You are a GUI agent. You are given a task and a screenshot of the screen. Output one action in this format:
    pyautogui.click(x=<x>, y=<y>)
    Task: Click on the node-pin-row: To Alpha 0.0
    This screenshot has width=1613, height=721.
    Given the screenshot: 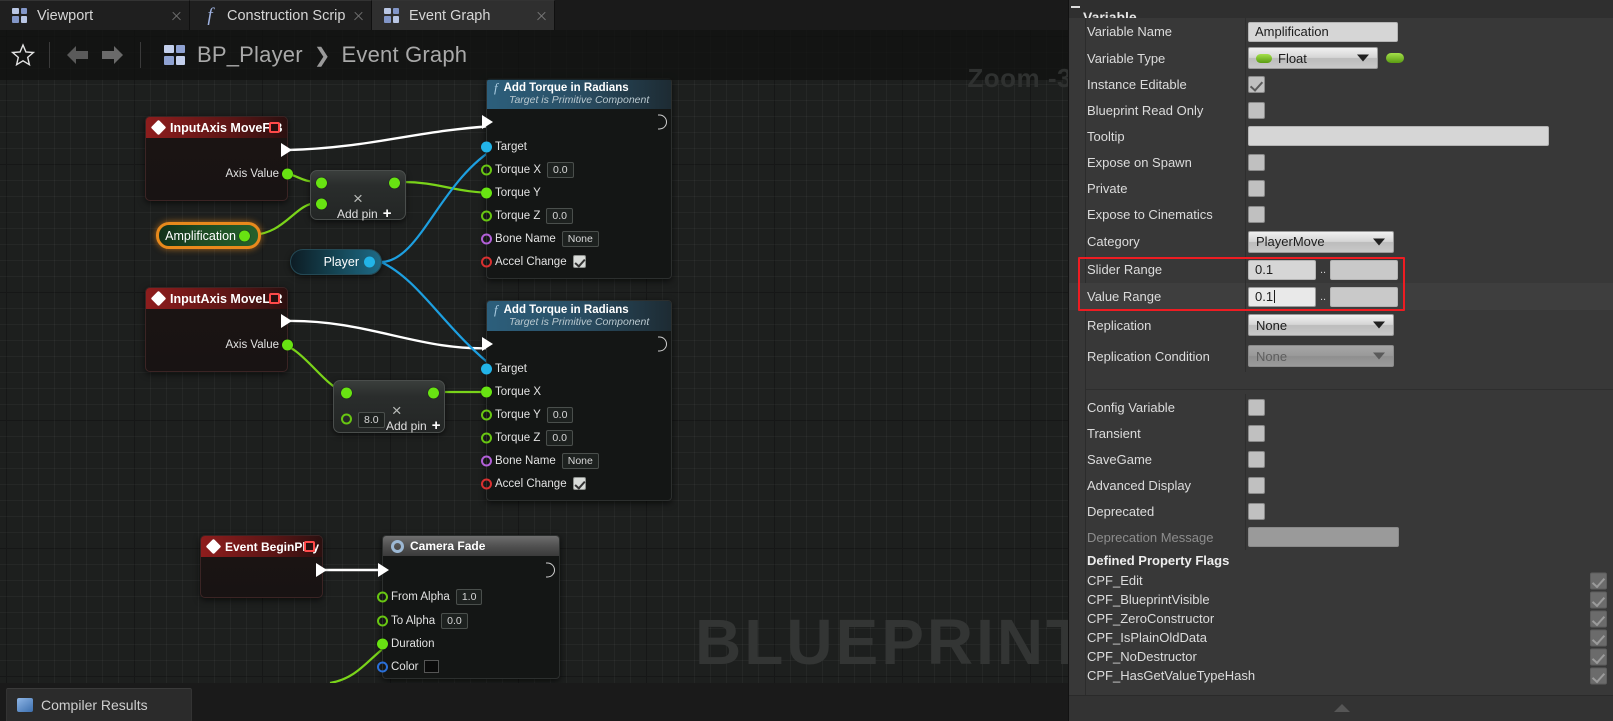 What is the action you would take?
    pyautogui.click(x=468, y=620)
    